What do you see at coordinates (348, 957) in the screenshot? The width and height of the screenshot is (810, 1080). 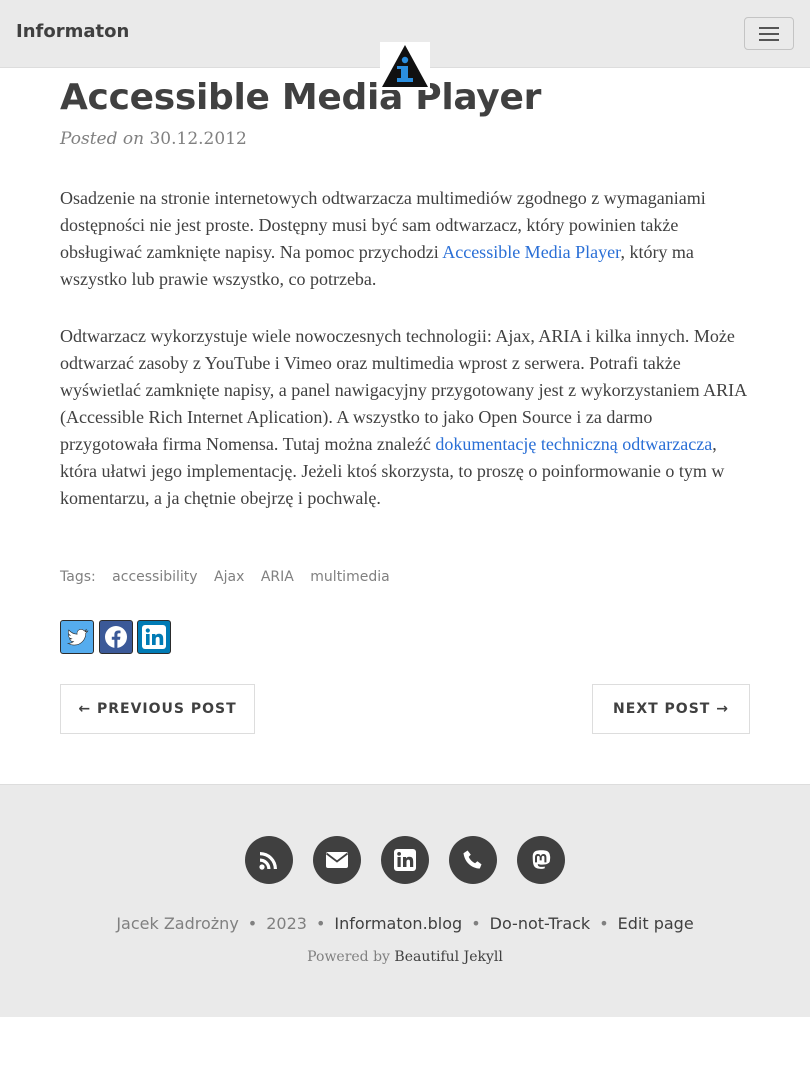 I see `powered-by-label: Powered by` at bounding box center [348, 957].